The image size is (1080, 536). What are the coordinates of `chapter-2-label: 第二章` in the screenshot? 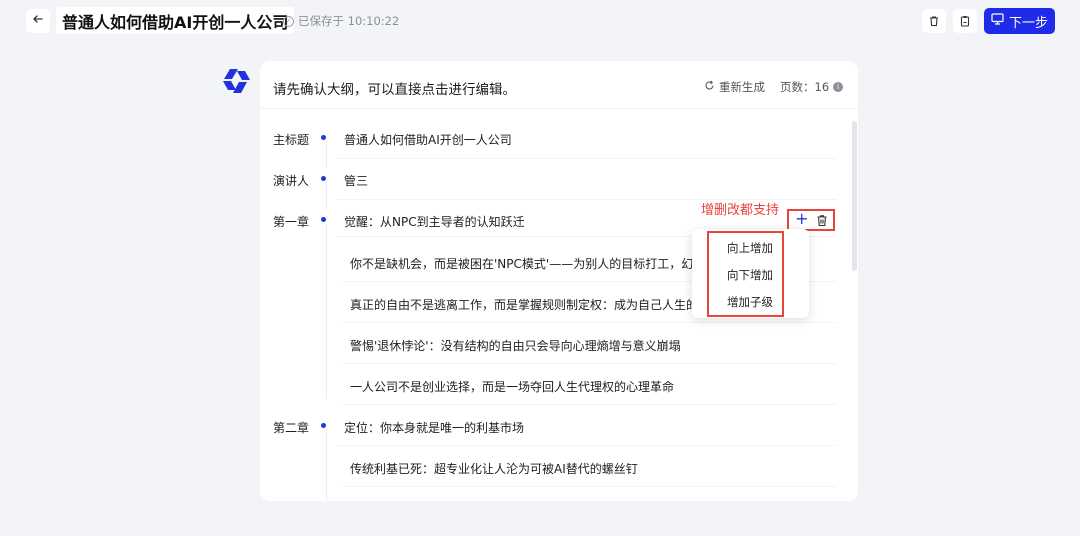 It's located at (291, 428).